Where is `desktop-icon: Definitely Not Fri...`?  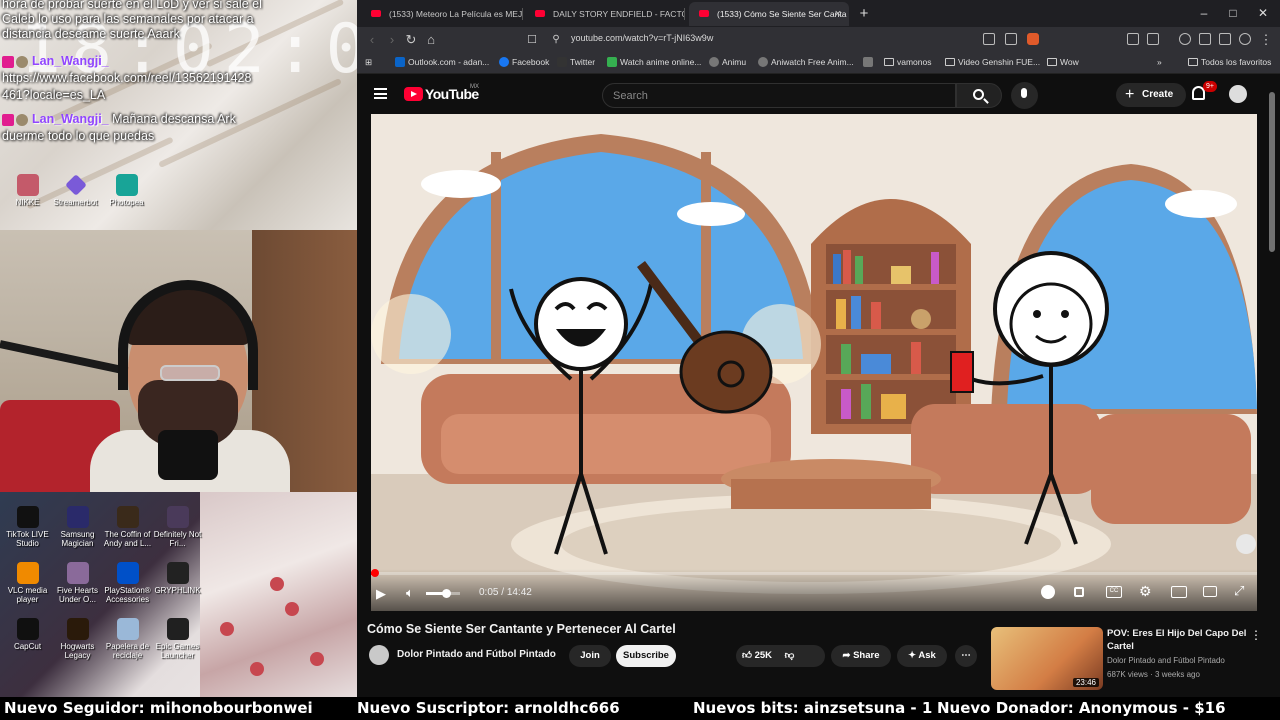 desktop-icon: Definitely Not Fri... is located at coordinates (177, 527).